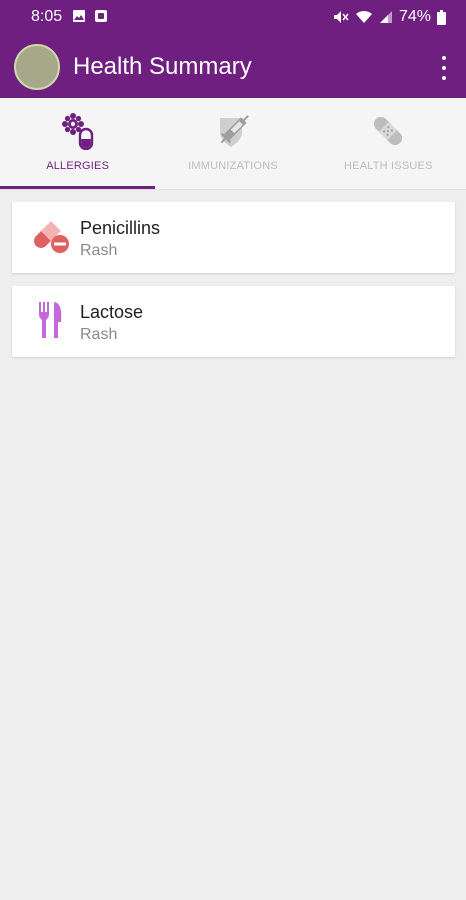 This screenshot has width=466, height=900. Describe the element at coordinates (341, 17) in the screenshot. I see `mute-icon` at that location.